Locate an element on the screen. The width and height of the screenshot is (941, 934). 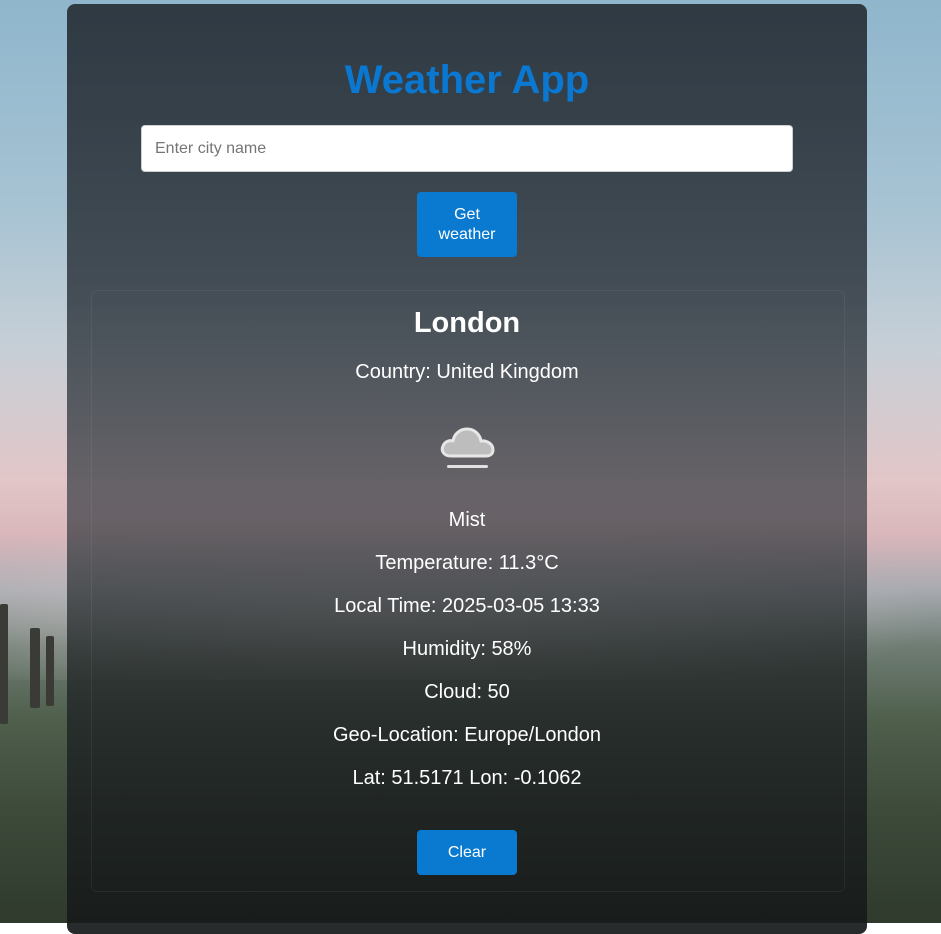
get-weather-button: Get weather is located at coordinates (467, 224).